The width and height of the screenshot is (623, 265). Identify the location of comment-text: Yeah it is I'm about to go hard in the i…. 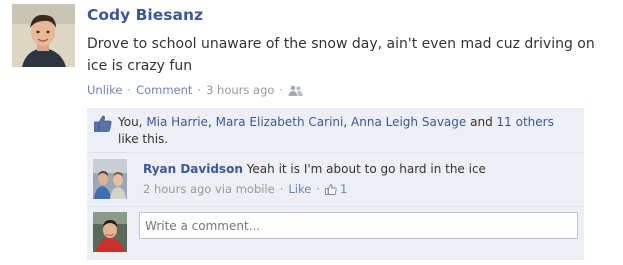
(366, 169).